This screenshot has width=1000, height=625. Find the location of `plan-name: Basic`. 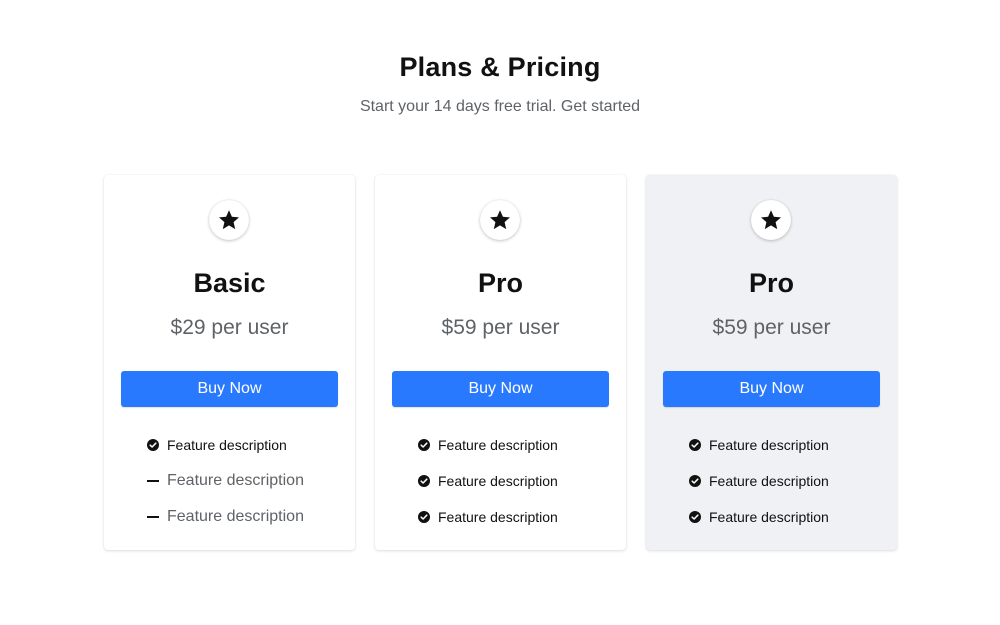

plan-name: Basic is located at coordinates (229, 283).